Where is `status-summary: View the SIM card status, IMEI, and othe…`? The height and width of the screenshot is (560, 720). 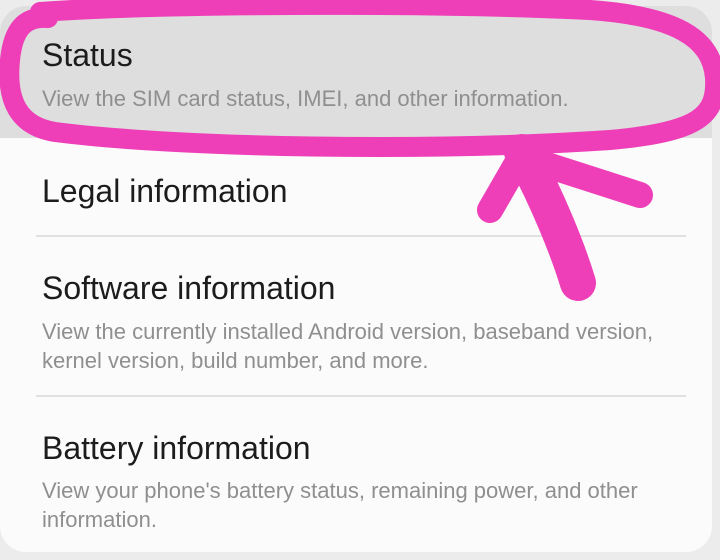 status-summary: View the SIM card status, IMEI, and othe… is located at coordinates (305, 98).